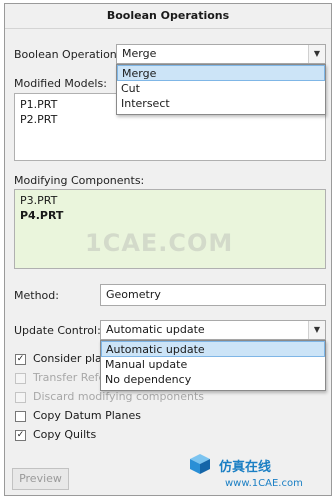 This screenshot has height=499, width=336. Describe the element at coordinates (60, 83) in the screenshot. I see `modified-models-label: Modified Models:` at that location.